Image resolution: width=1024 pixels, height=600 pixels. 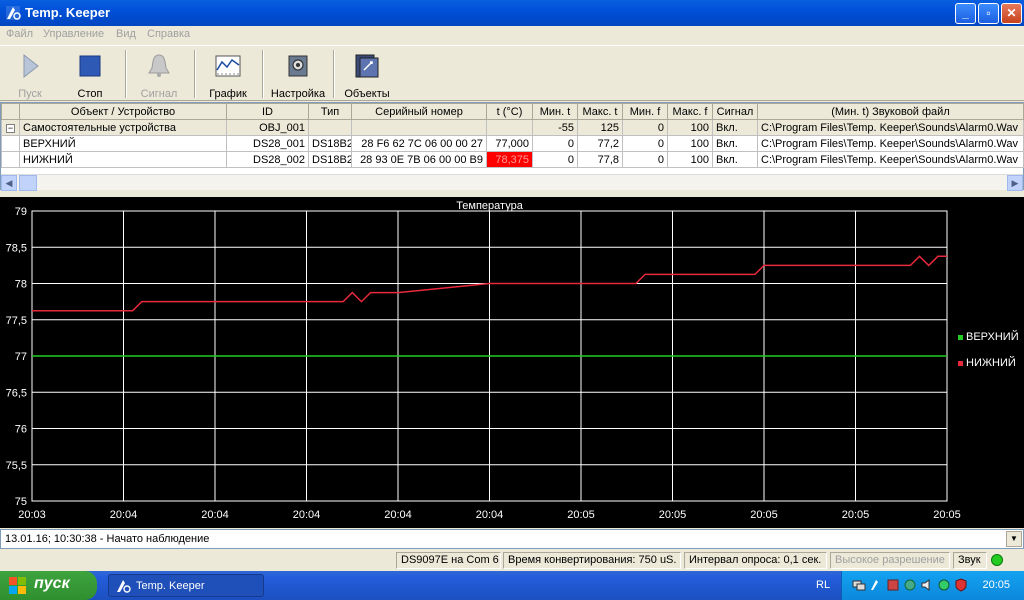 I want to click on menu-view: Вид, so click(x=126, y=34).